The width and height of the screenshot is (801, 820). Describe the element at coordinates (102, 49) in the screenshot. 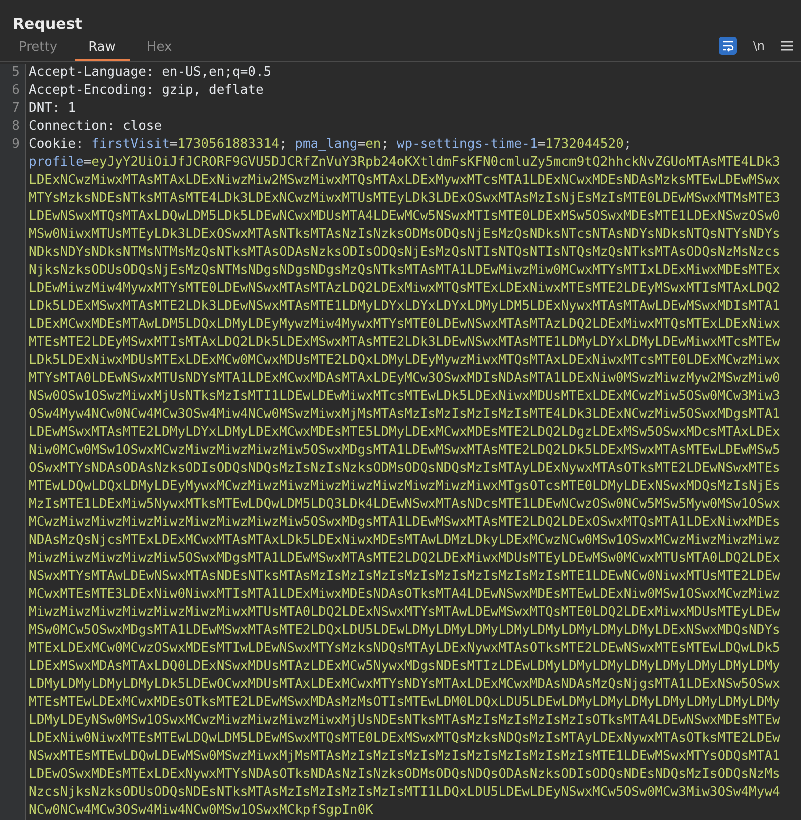

I see `tab: Raw` at that location.